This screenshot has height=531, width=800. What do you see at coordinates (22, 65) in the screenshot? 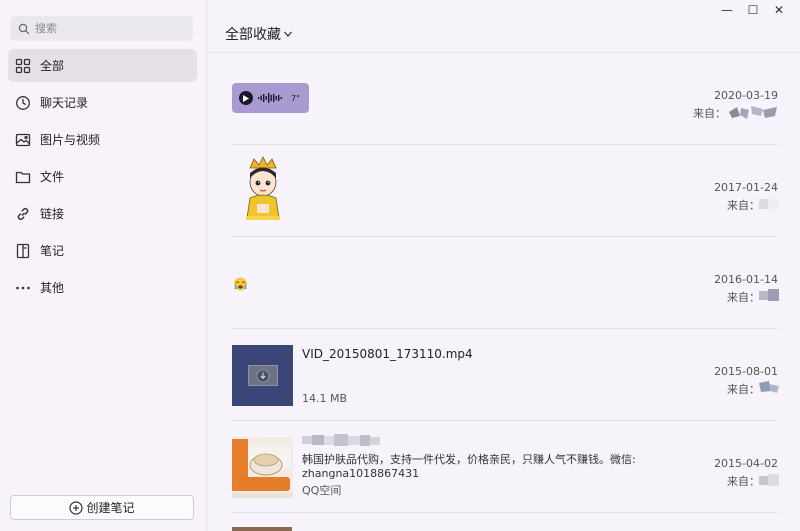
I see `grid-icon` at bounding box center [22, 65].